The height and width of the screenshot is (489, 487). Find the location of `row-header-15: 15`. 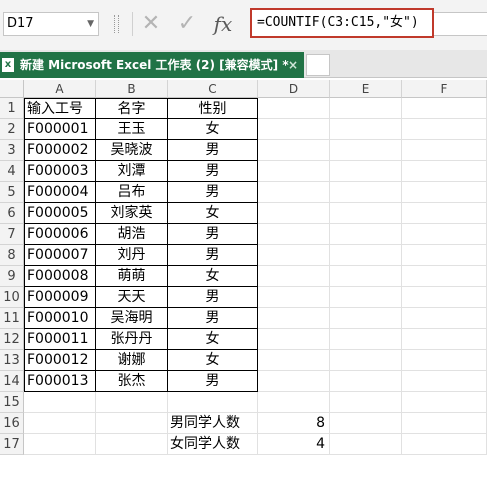

row-header-15: 15 is located at coordinates (12, 402).